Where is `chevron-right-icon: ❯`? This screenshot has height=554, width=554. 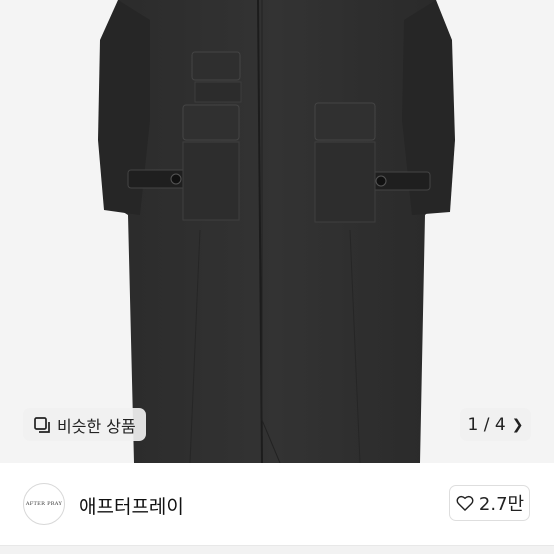 chevron-right-icon: ❯ is located at coordinates (517, 424).